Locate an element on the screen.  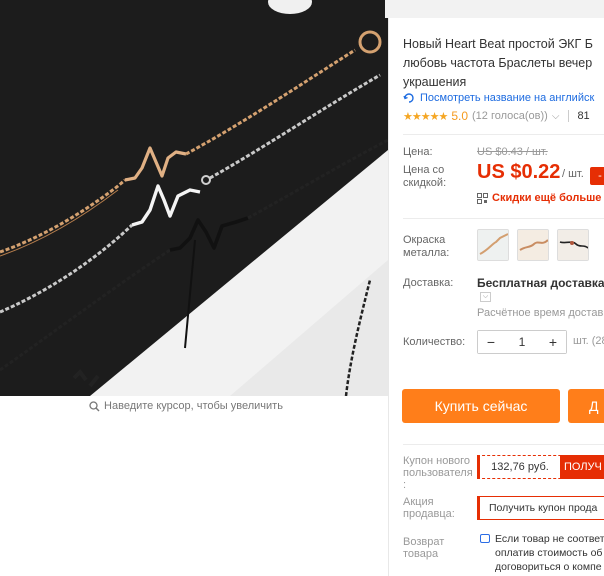
swatch-gold is located at coordinates (533, 245).